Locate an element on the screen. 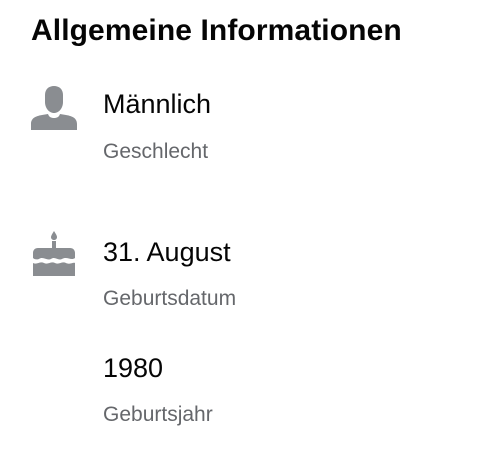 The height and width of the screenshot is (458, 482). gender-value: Männlich is located at coordinates (157, 104).